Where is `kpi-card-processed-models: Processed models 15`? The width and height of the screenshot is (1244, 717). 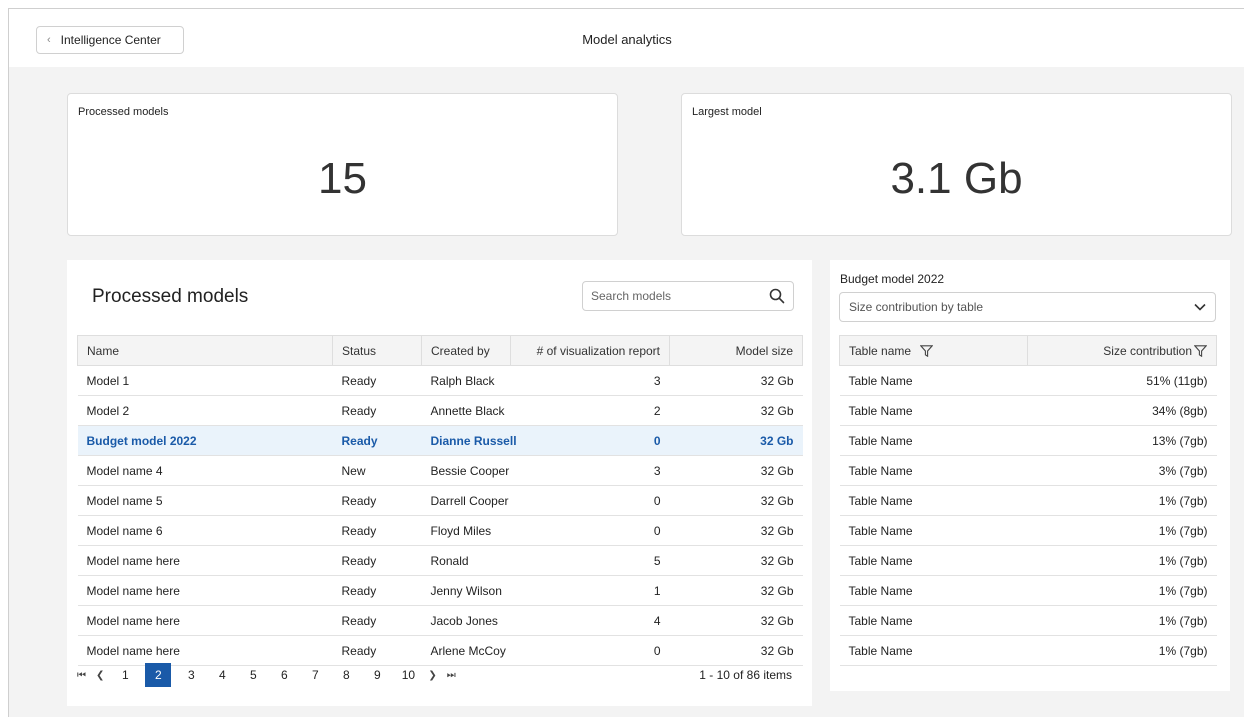
kpi-card-processed-models: Processed models 15 is located at coordinates (342, 164).